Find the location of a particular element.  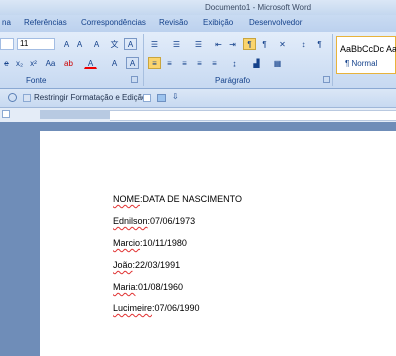

multilevel-list-icon: ☰ is located at coordinates (198, 44).